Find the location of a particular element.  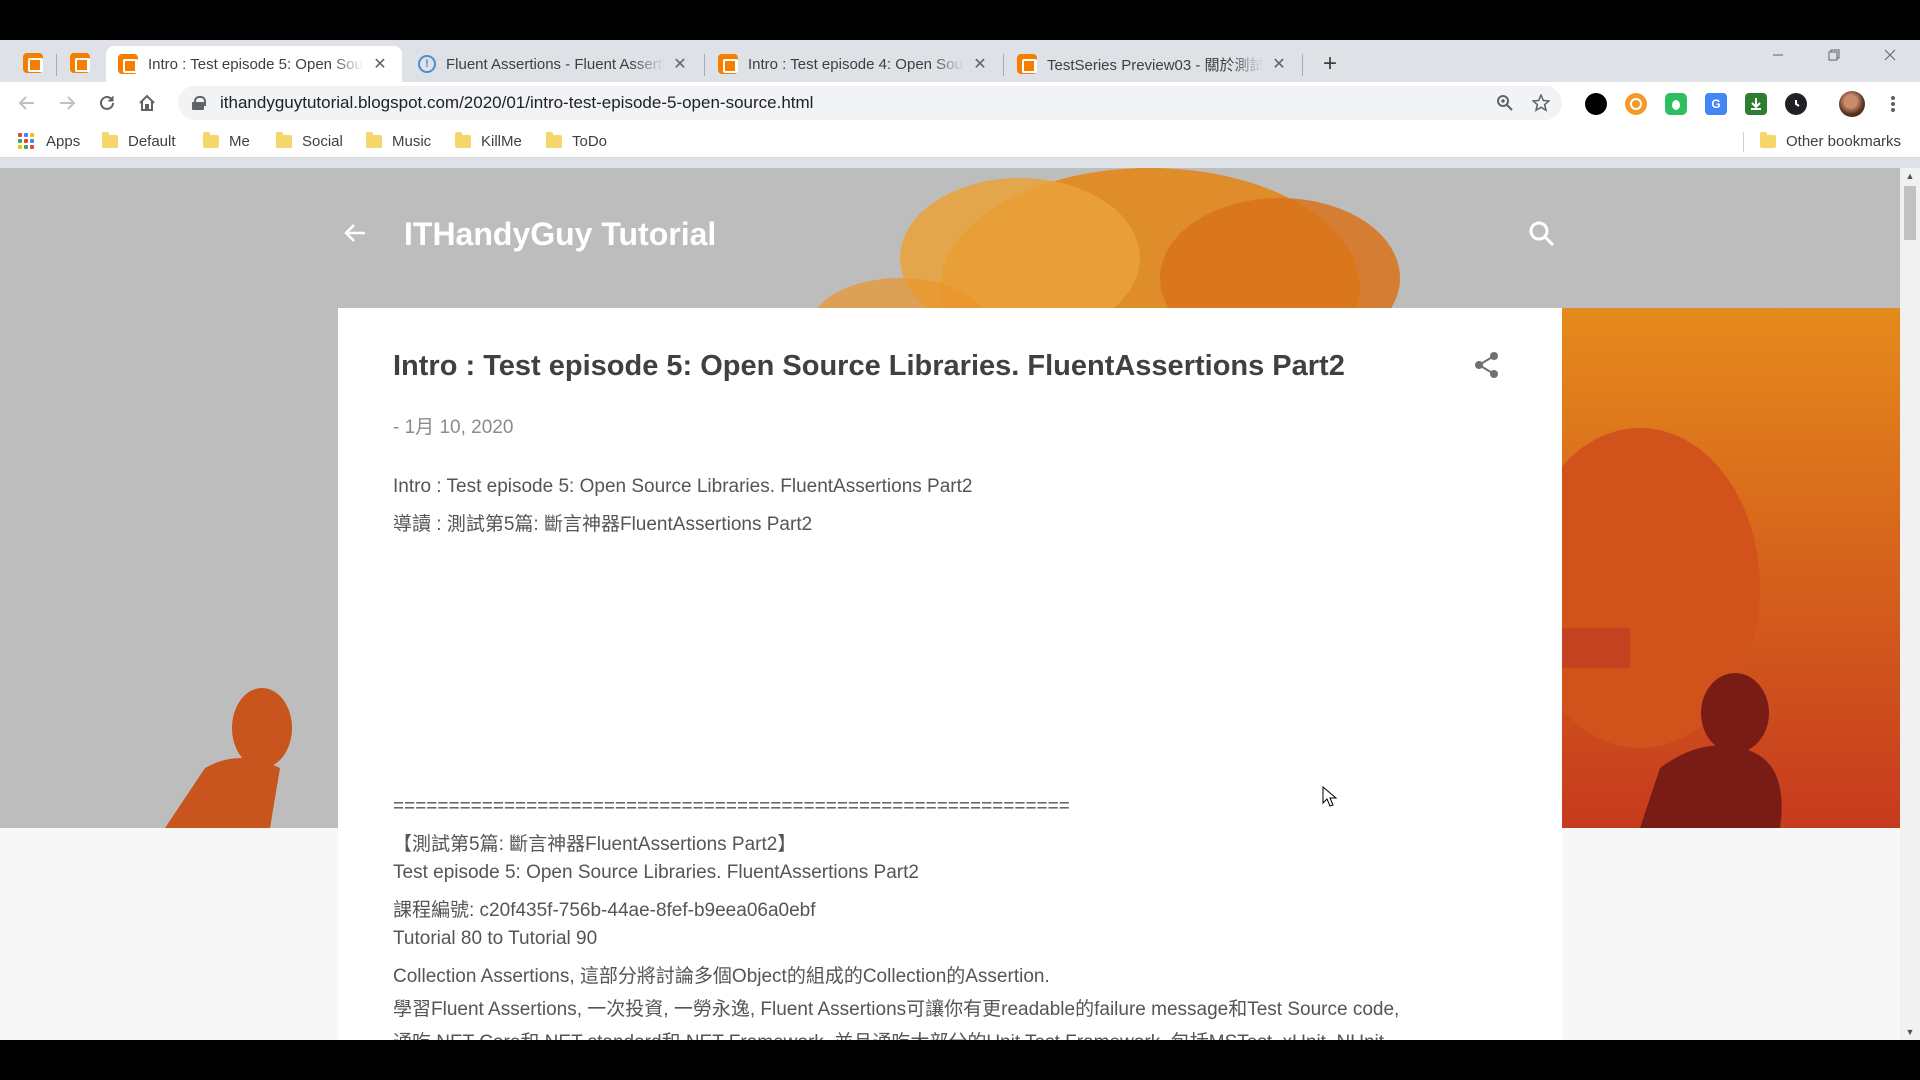

tab-title: Fluent Assertions - Fluent Assertions is located at coordinates (555, 64).